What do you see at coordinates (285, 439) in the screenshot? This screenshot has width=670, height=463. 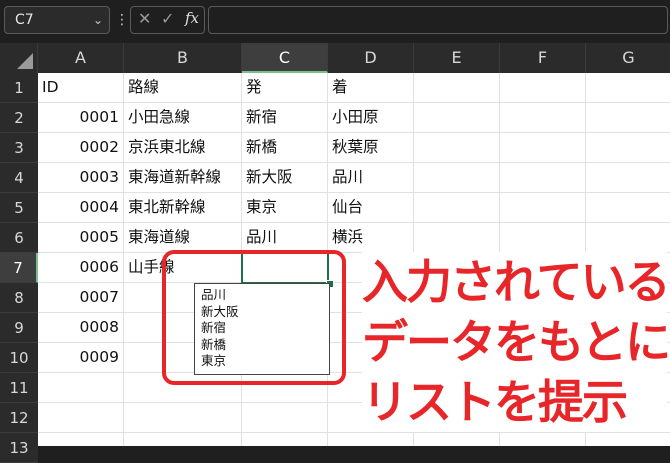 I see `cell-c13` at bounding box center [285, 439].